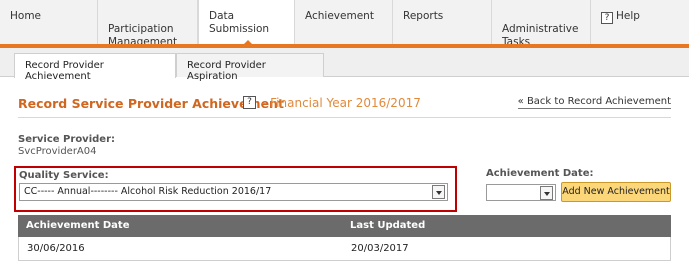 The width and height of the screenshot is (689, 279). I want to click on service-provider-value: SvcProviderA04, so click(57, 151).